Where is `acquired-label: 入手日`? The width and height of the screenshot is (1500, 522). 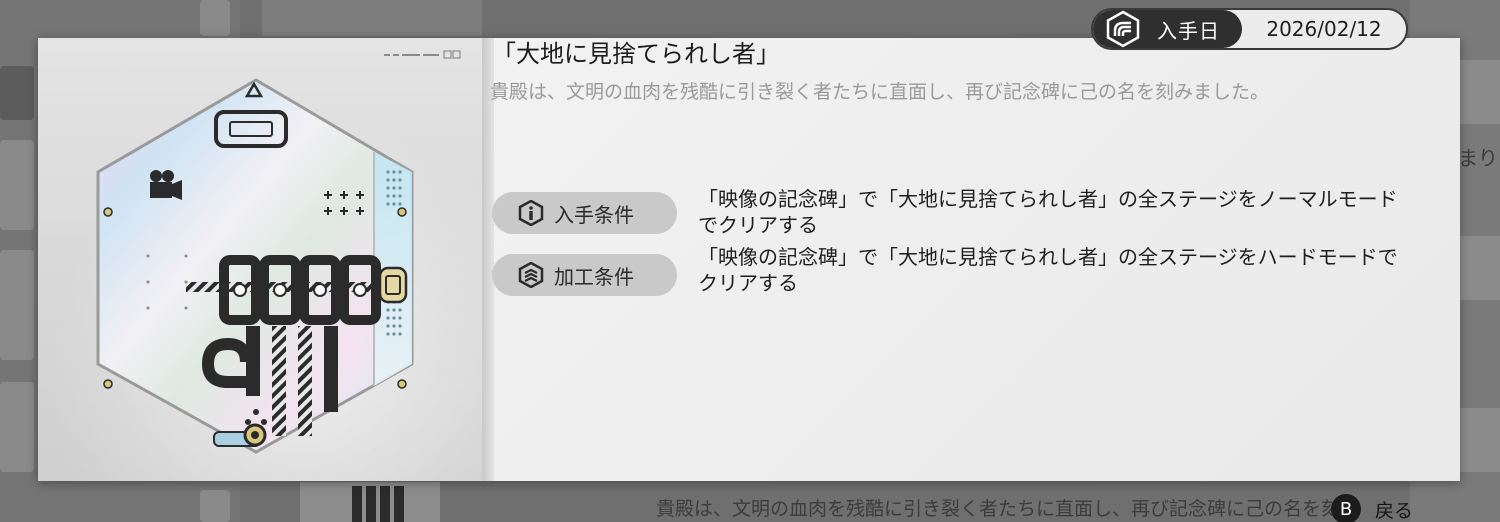
acquired-label: 入手日 is located at coordinates (1188, 30).